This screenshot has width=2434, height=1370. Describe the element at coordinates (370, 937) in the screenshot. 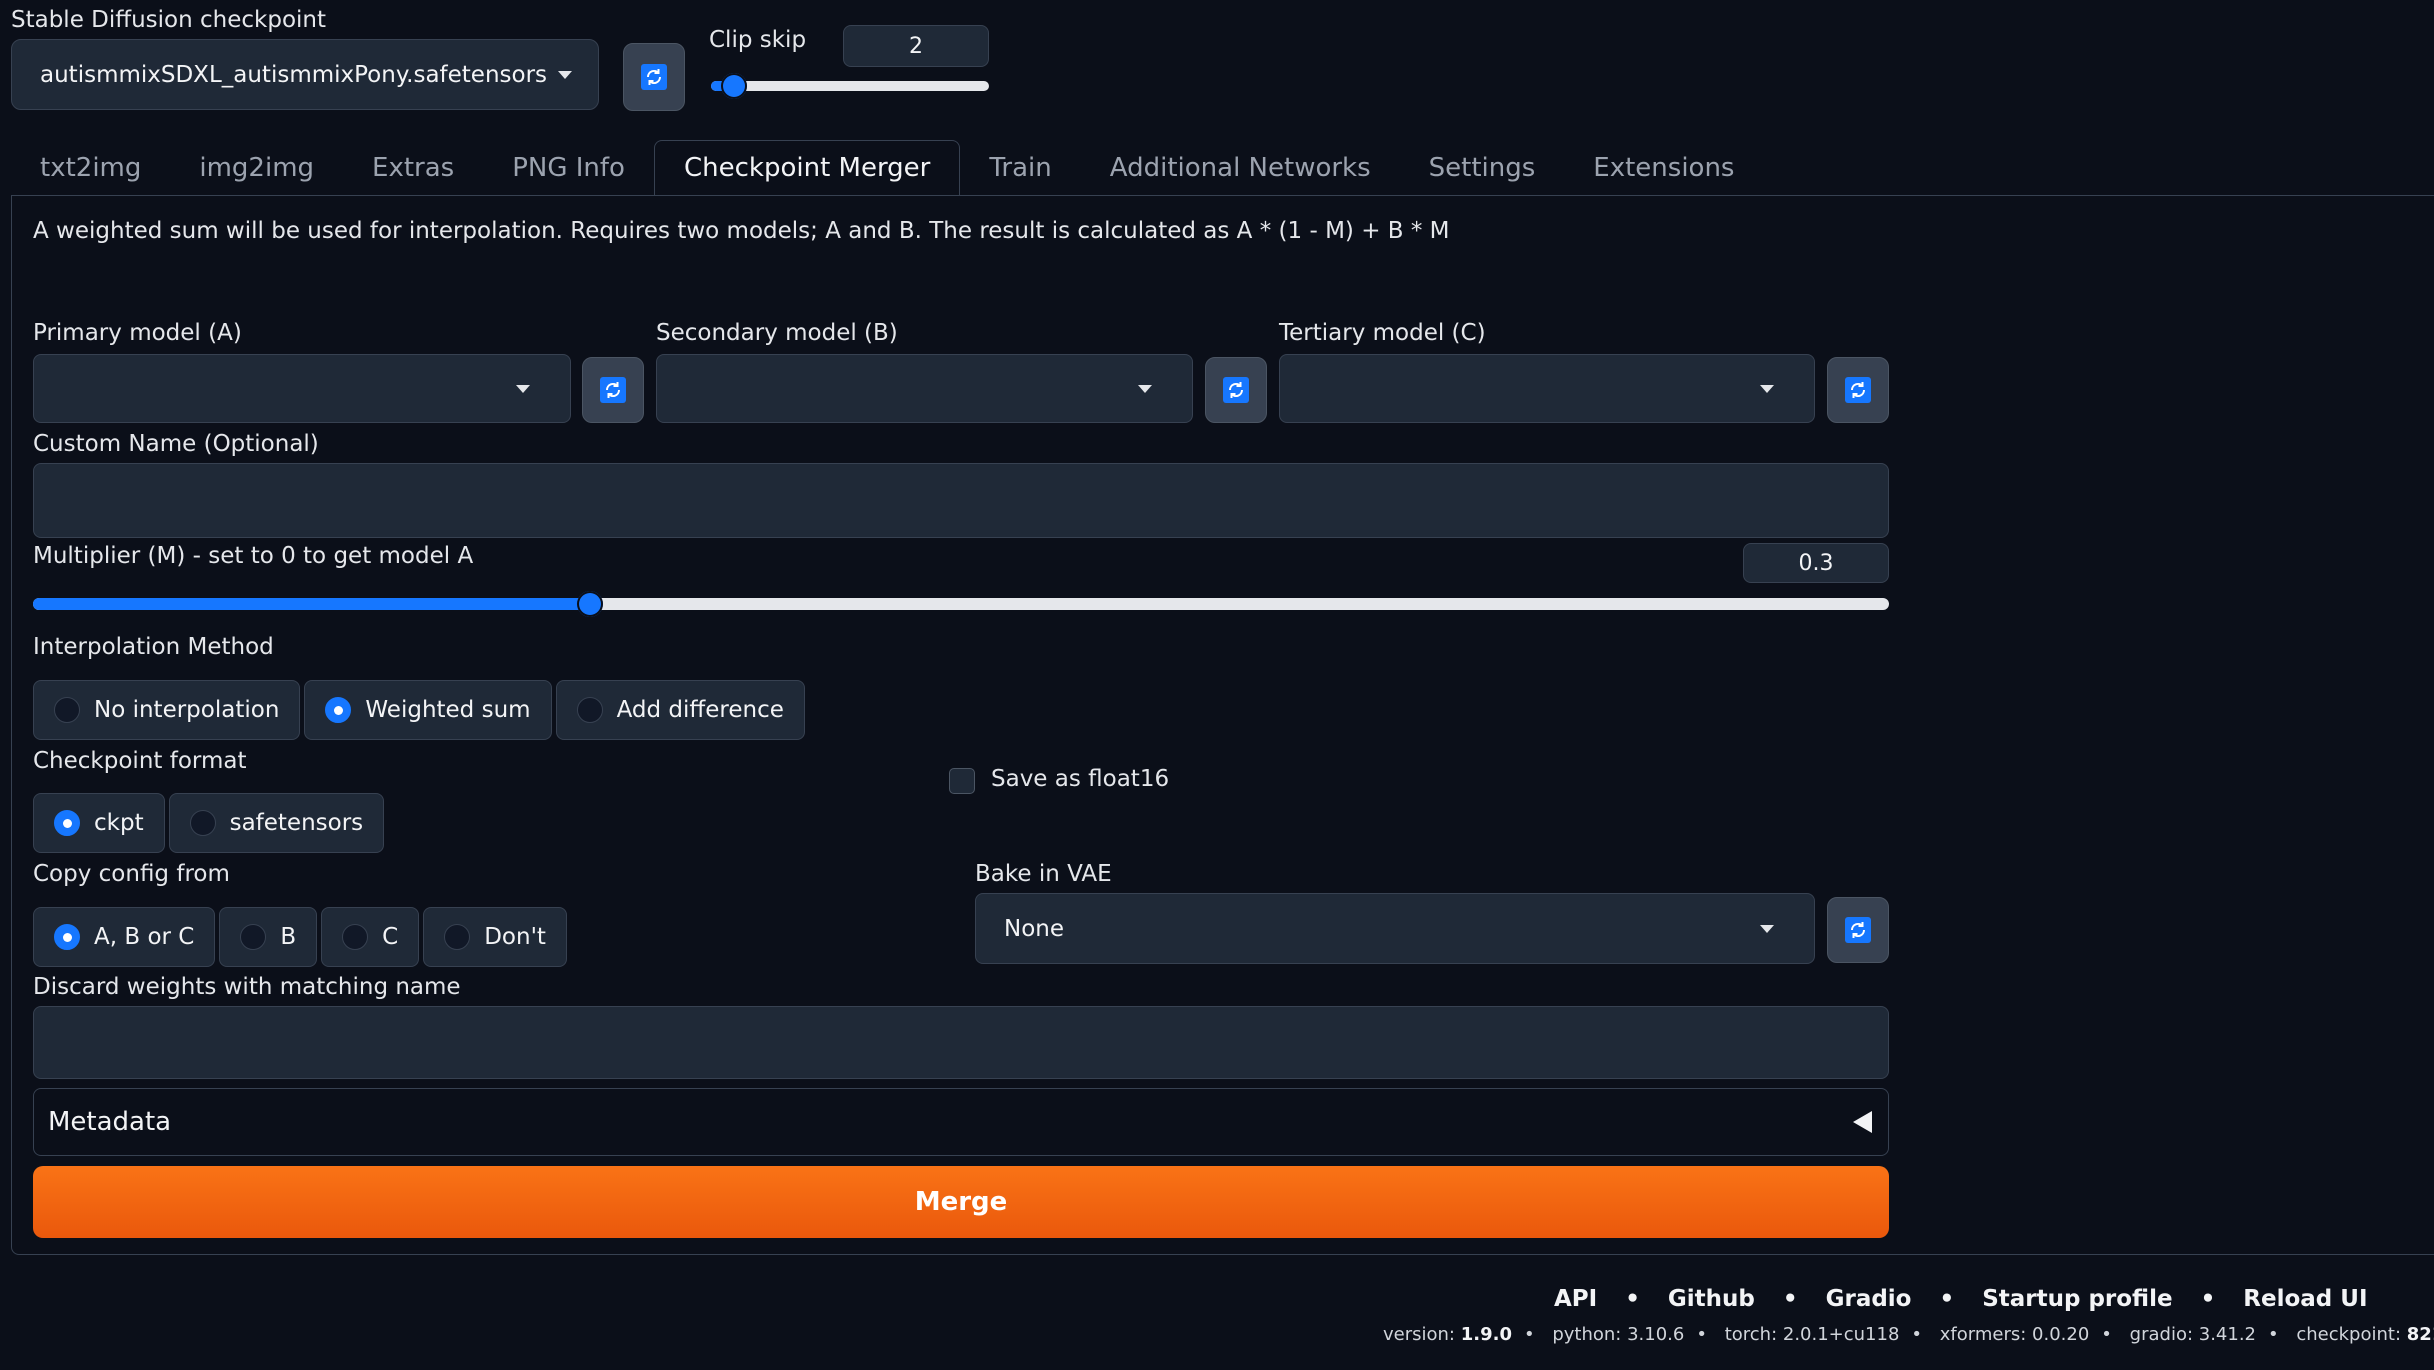

I see `copy-option-c: C` at that location.